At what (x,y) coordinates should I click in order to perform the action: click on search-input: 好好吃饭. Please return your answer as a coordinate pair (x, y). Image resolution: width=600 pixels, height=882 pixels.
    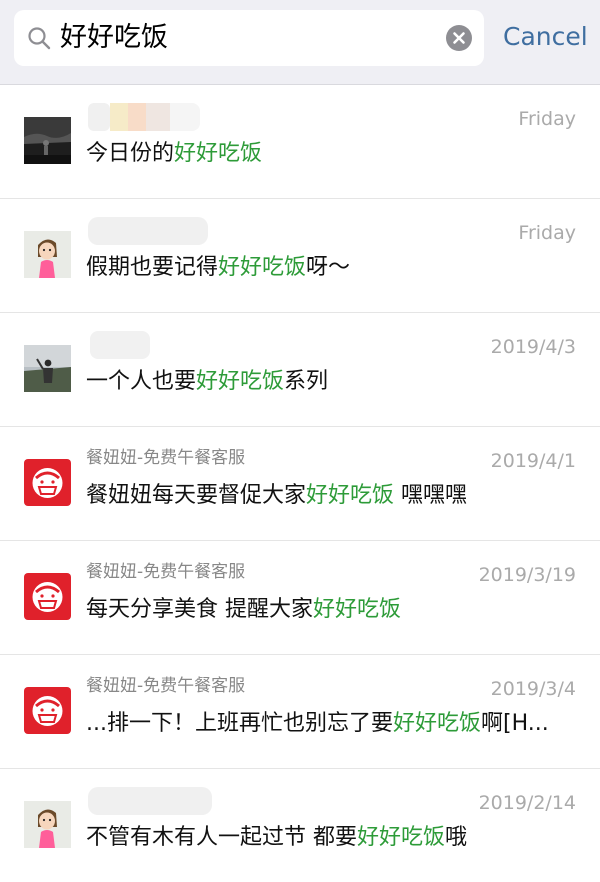
    Looking at the image, I should click on (249, 38).